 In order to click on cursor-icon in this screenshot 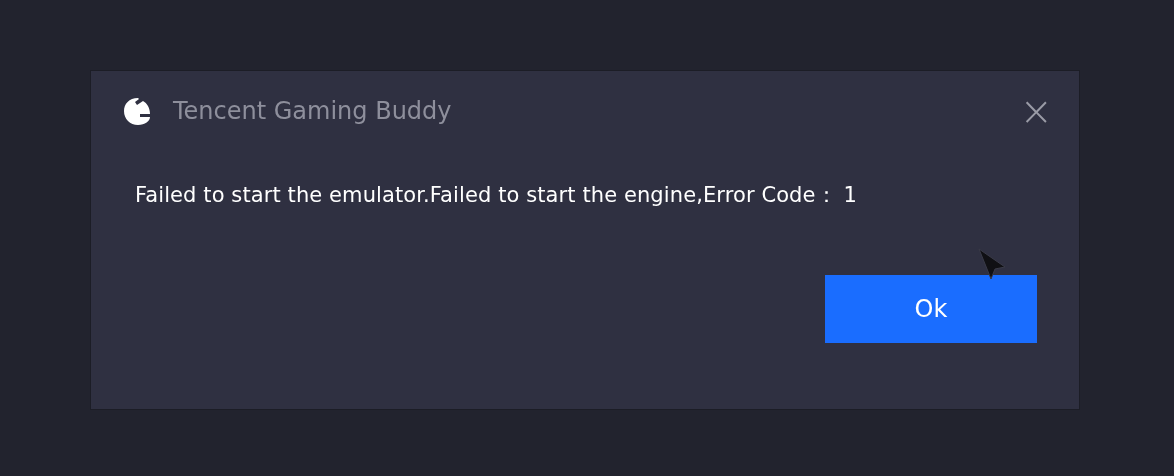, I will do `click(992, 264)`.